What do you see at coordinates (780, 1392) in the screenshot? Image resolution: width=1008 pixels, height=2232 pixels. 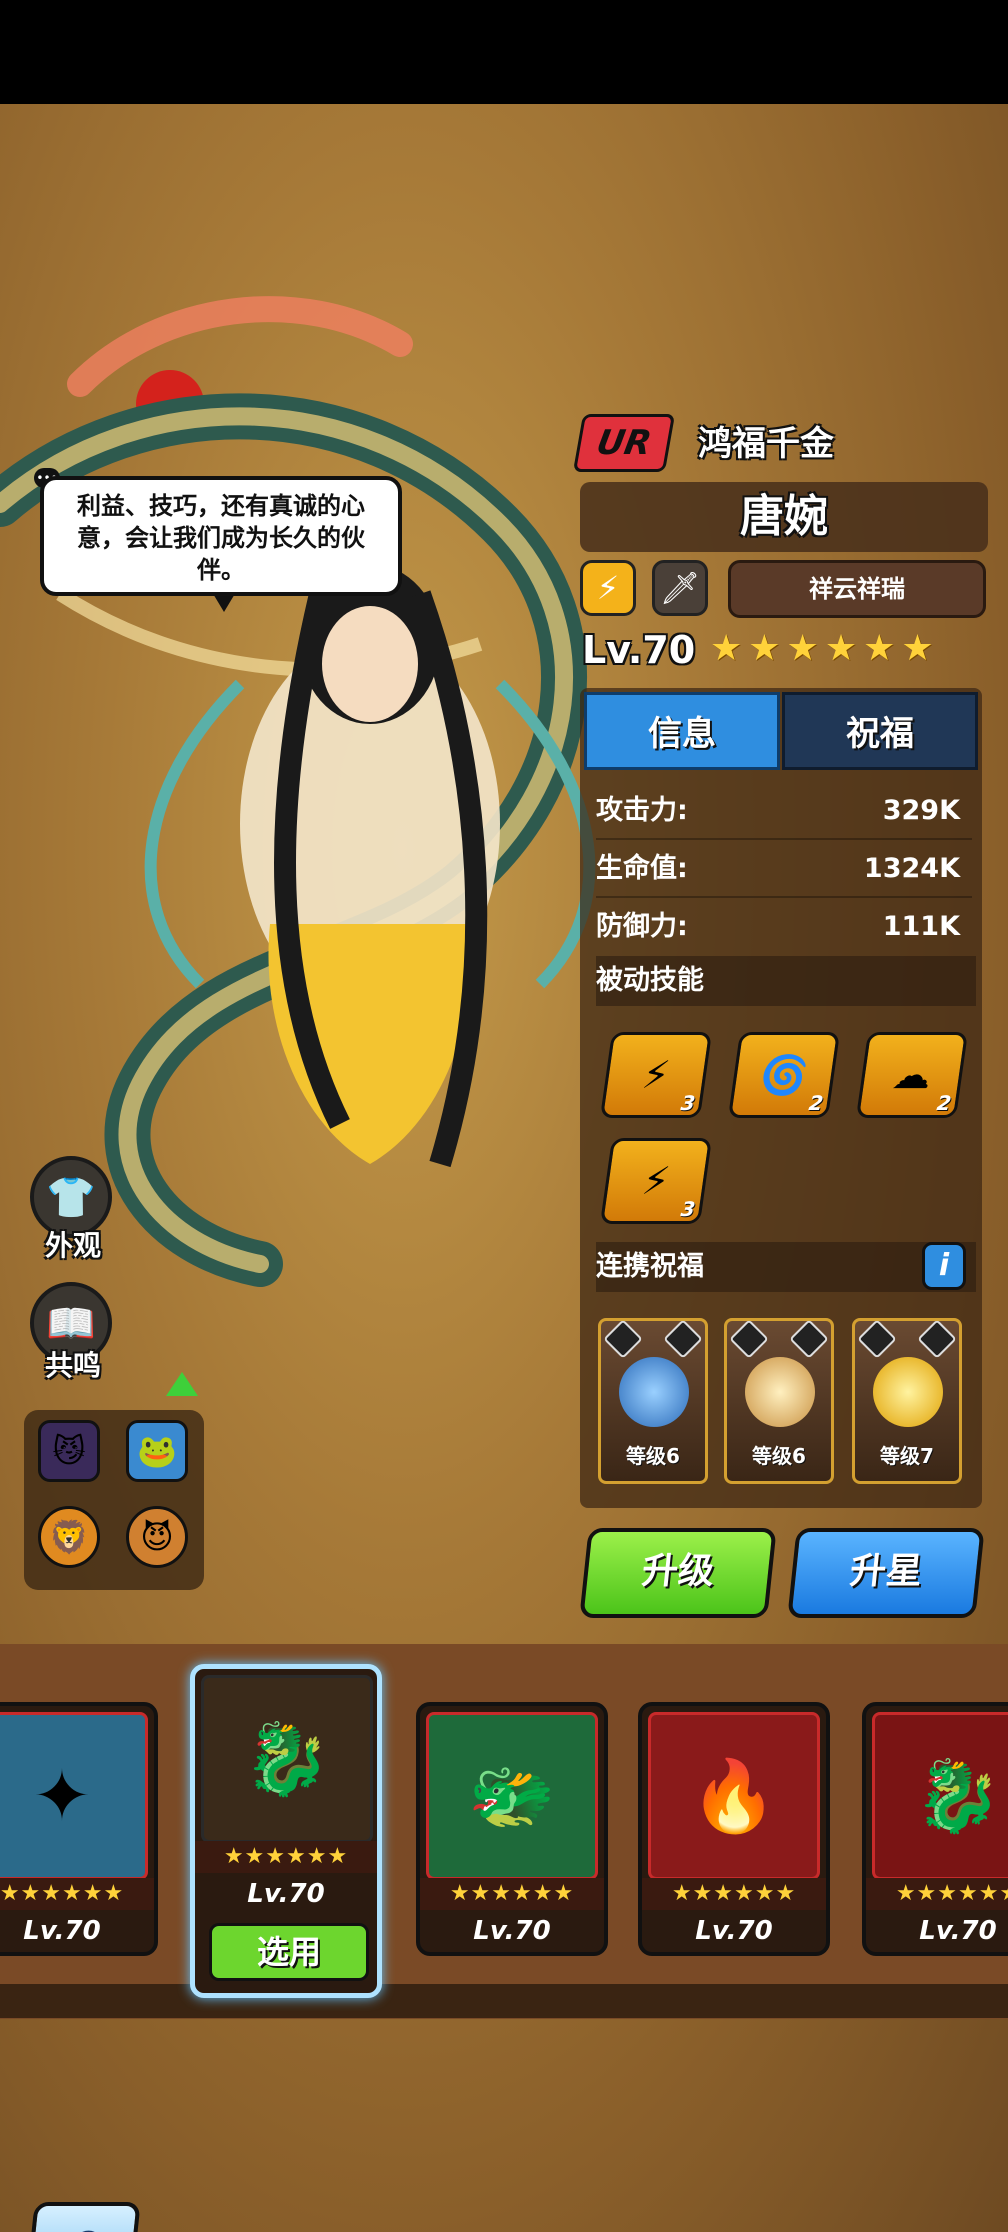 I see `beads-icon` at bounding box center [780, 1392].